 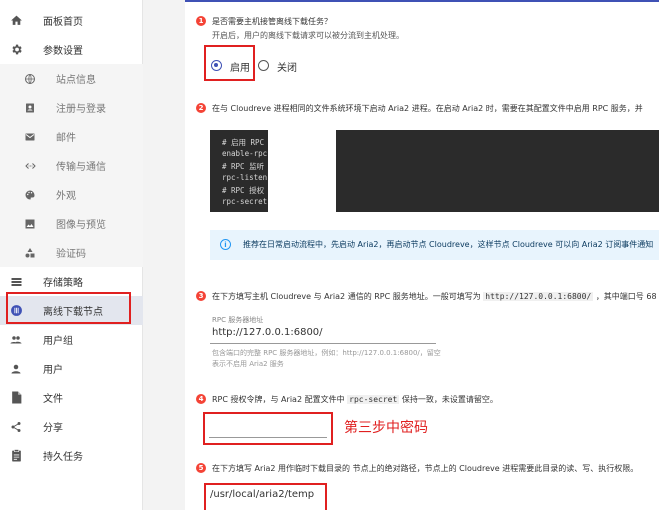 I want to click on highlight-box-secret, so click(x=268, y=428).